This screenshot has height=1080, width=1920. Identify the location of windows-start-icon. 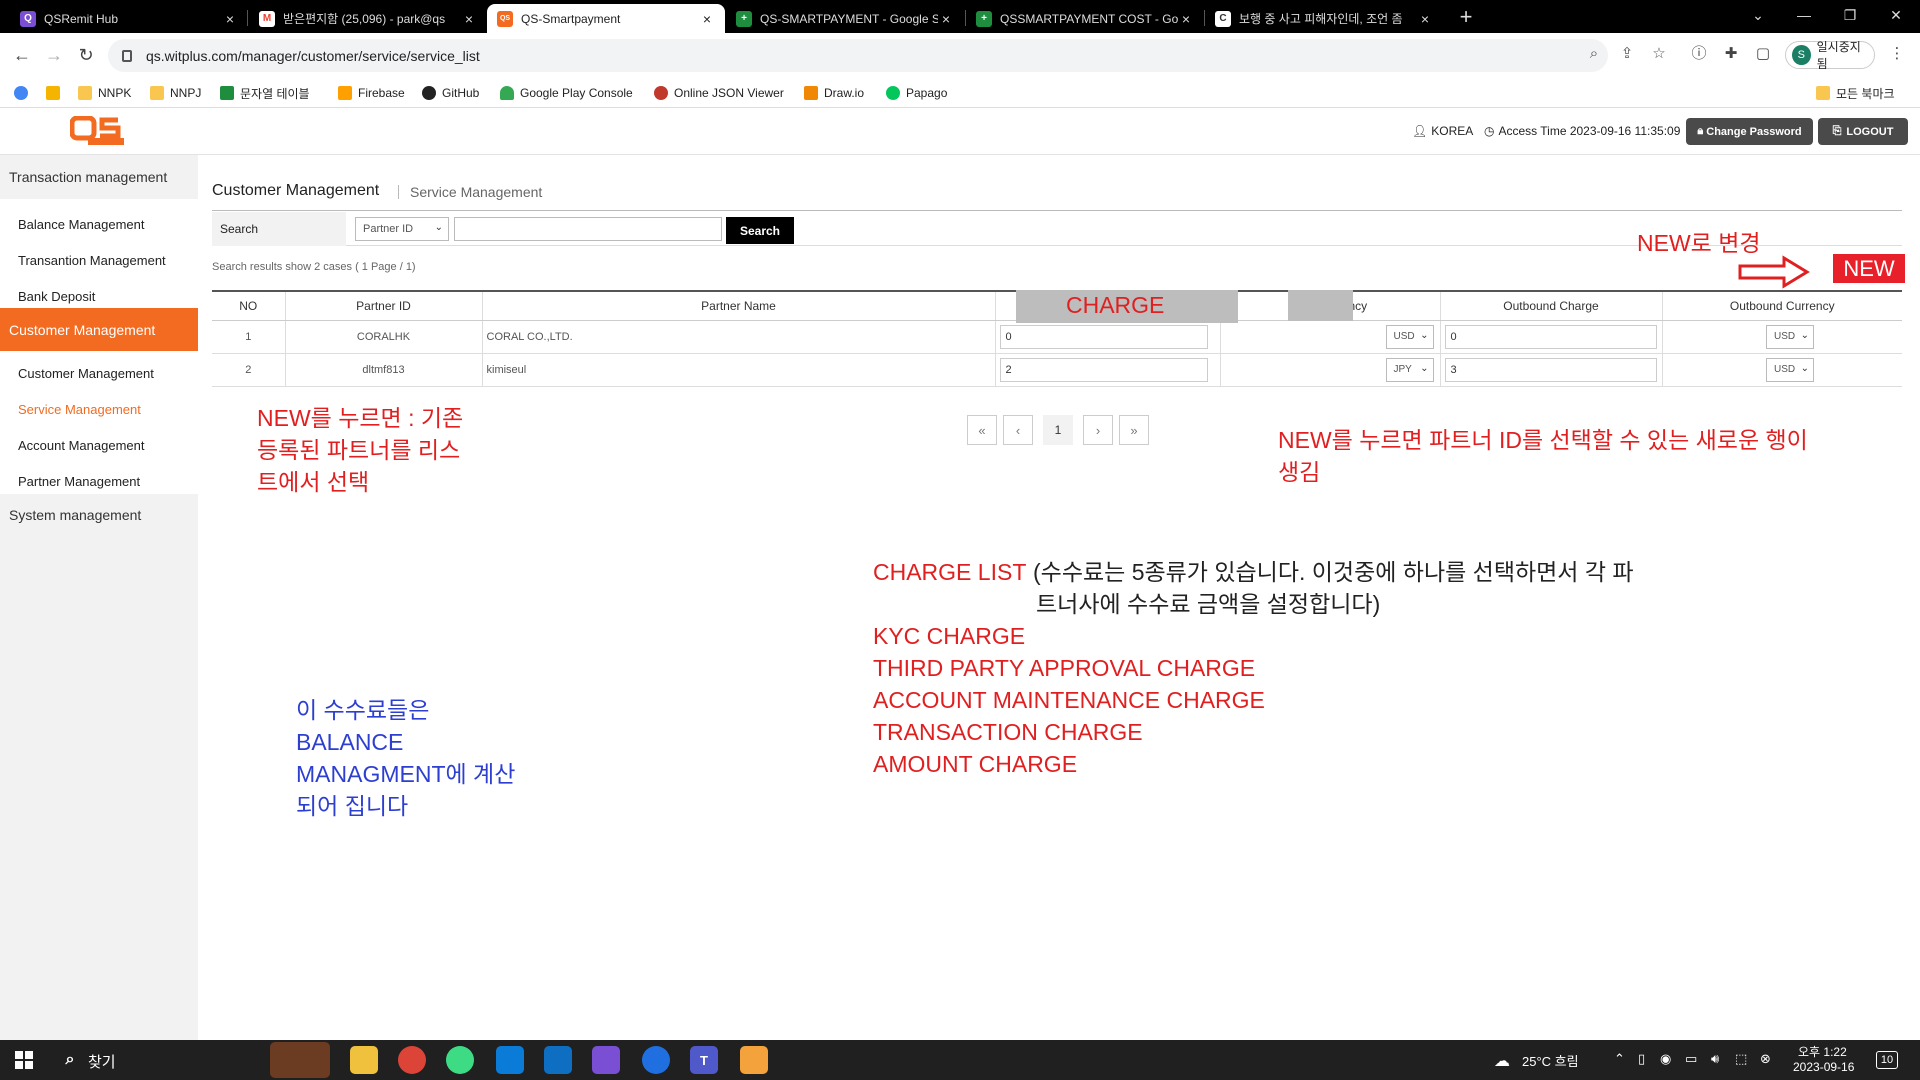
(24, 1060).